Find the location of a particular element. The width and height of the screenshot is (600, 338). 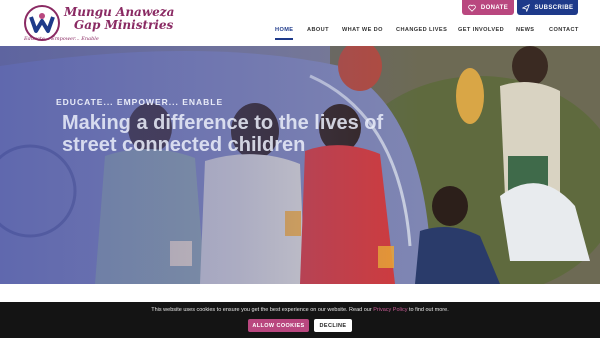

privacy-policy-link: Privacy Policy is located at coordinates (390, 310).